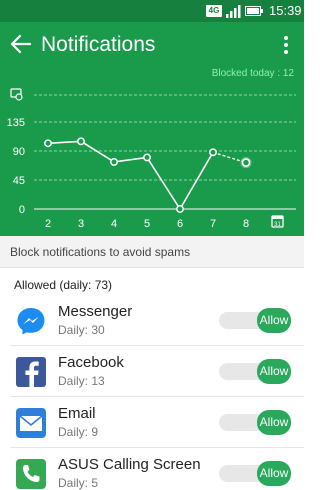 This screenshot has height=490, width=320. What do you see at coordinates (152, 422) in the screenshot?
I see `app-row-email: Email Daily: 9 Allow` at bounding box center [152, 422].